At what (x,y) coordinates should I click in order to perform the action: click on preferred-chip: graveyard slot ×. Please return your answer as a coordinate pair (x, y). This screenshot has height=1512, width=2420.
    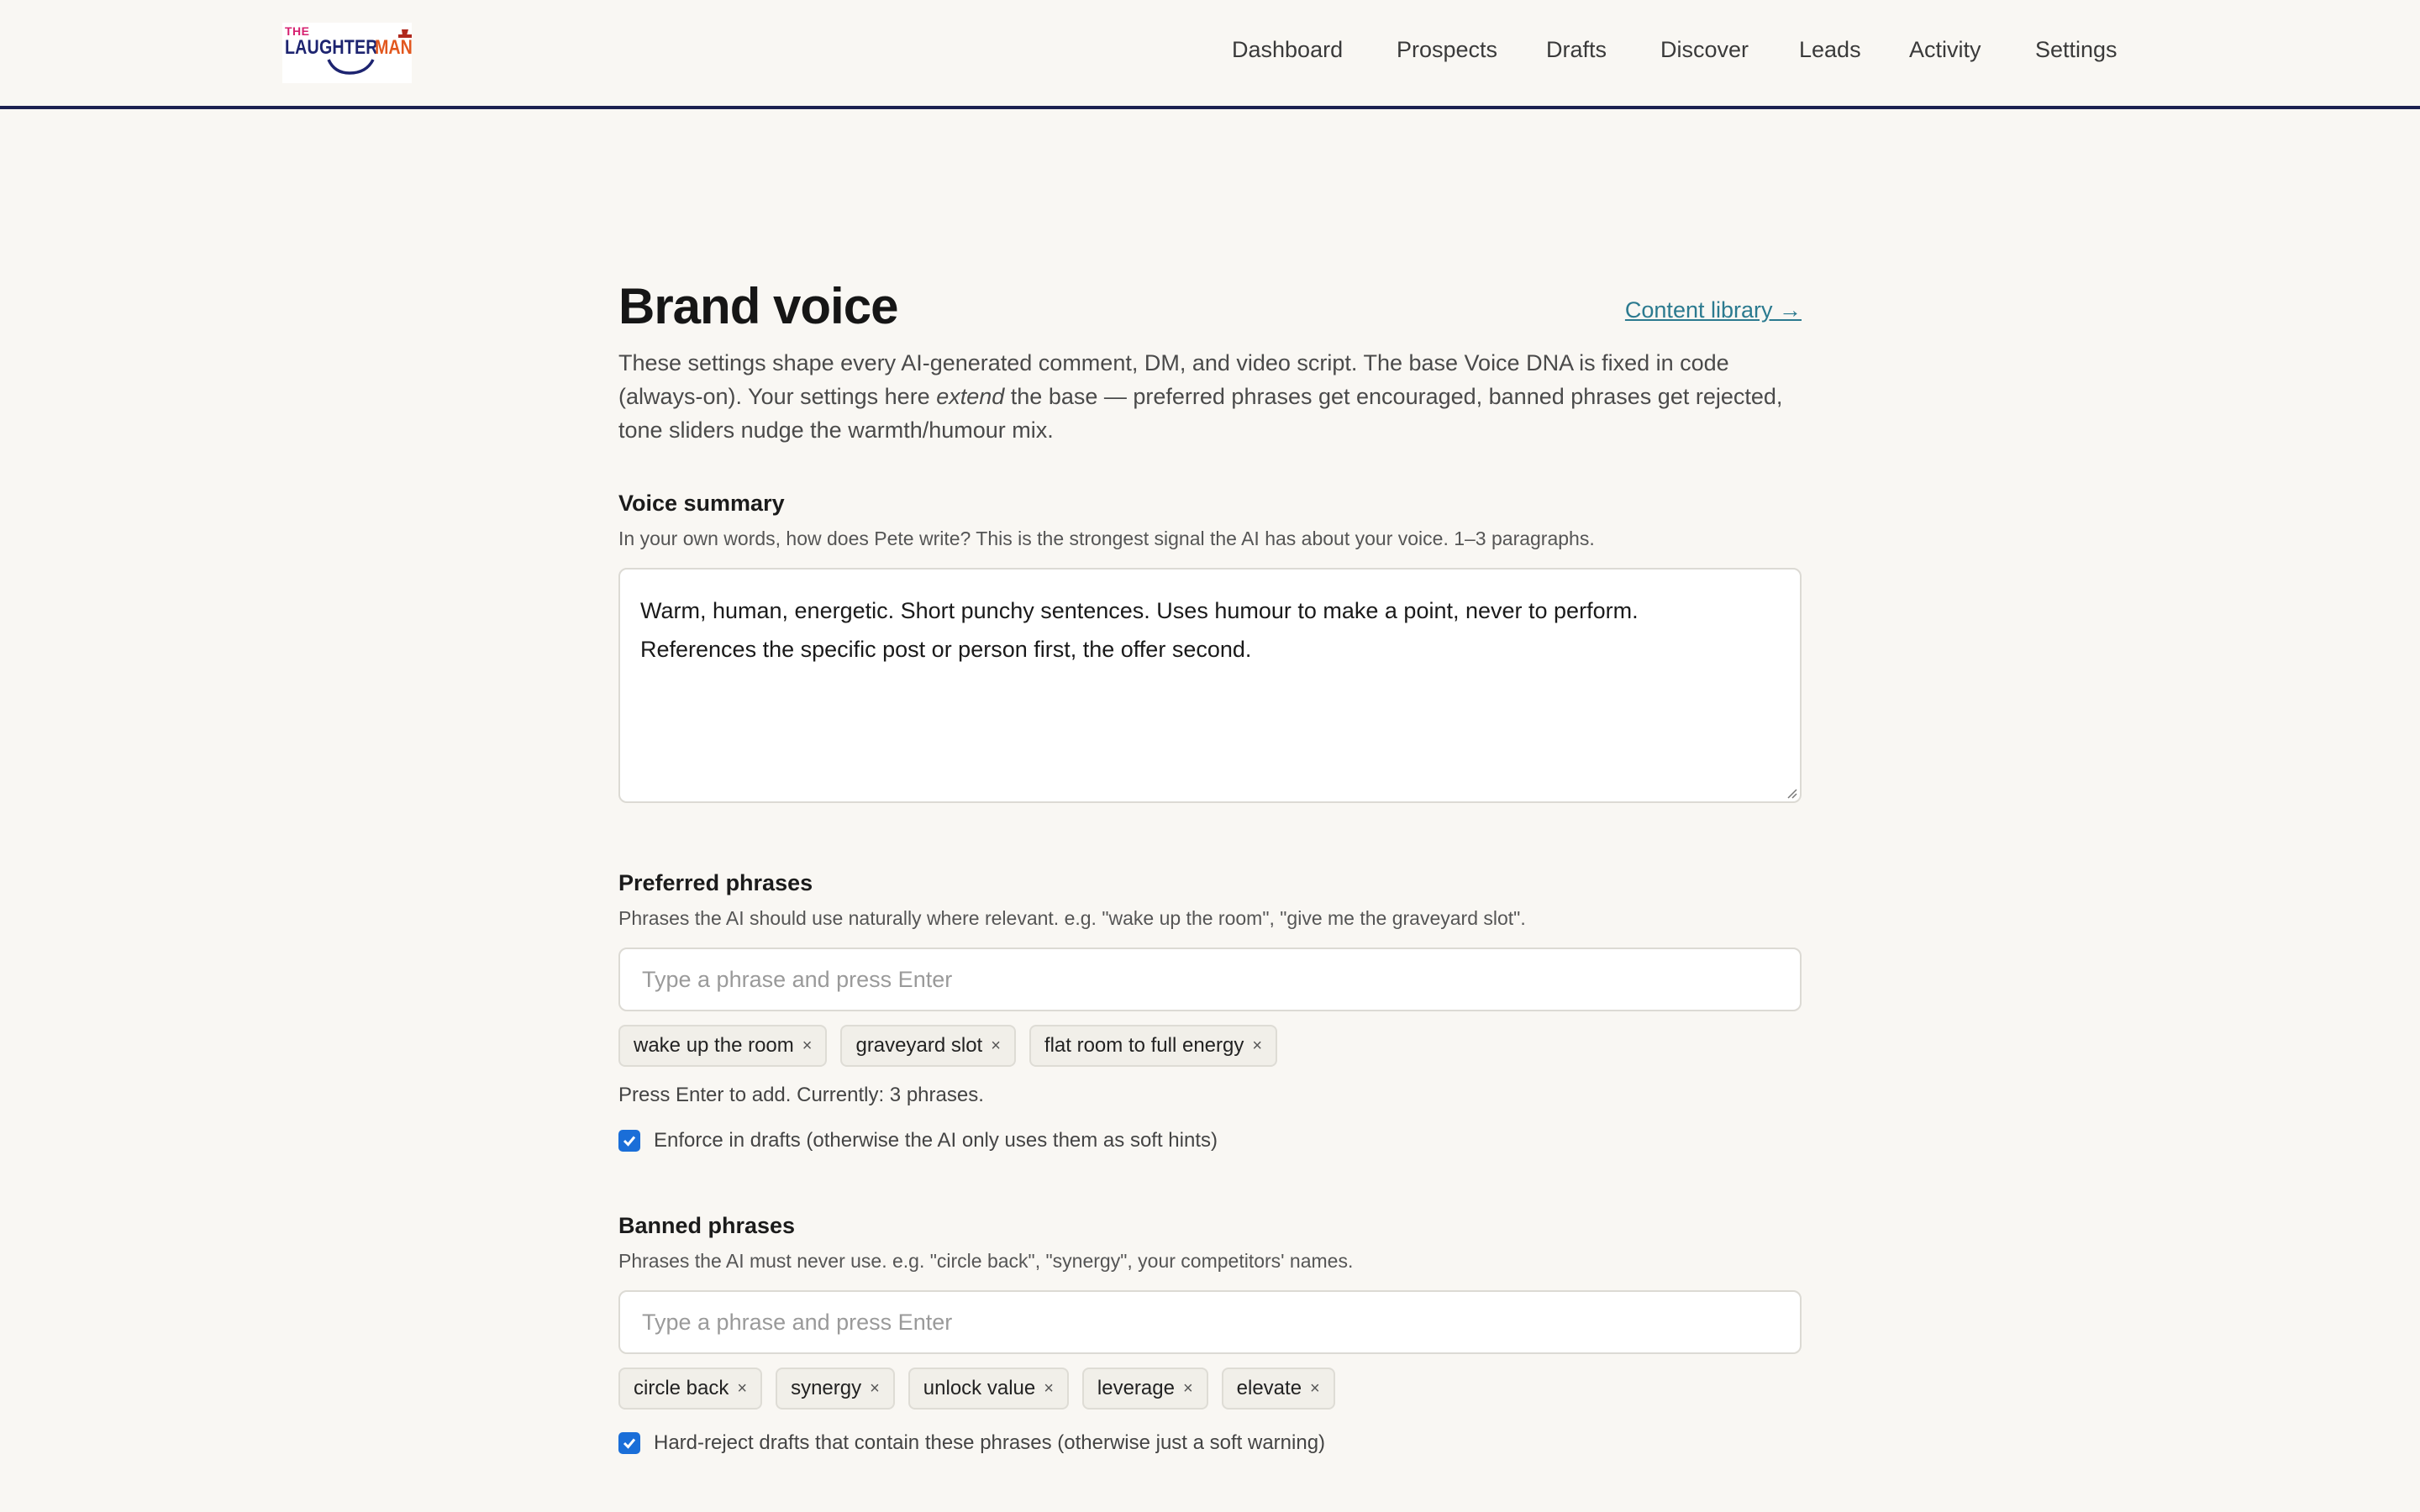
    Looking at the image, I should click on (928, 1046).